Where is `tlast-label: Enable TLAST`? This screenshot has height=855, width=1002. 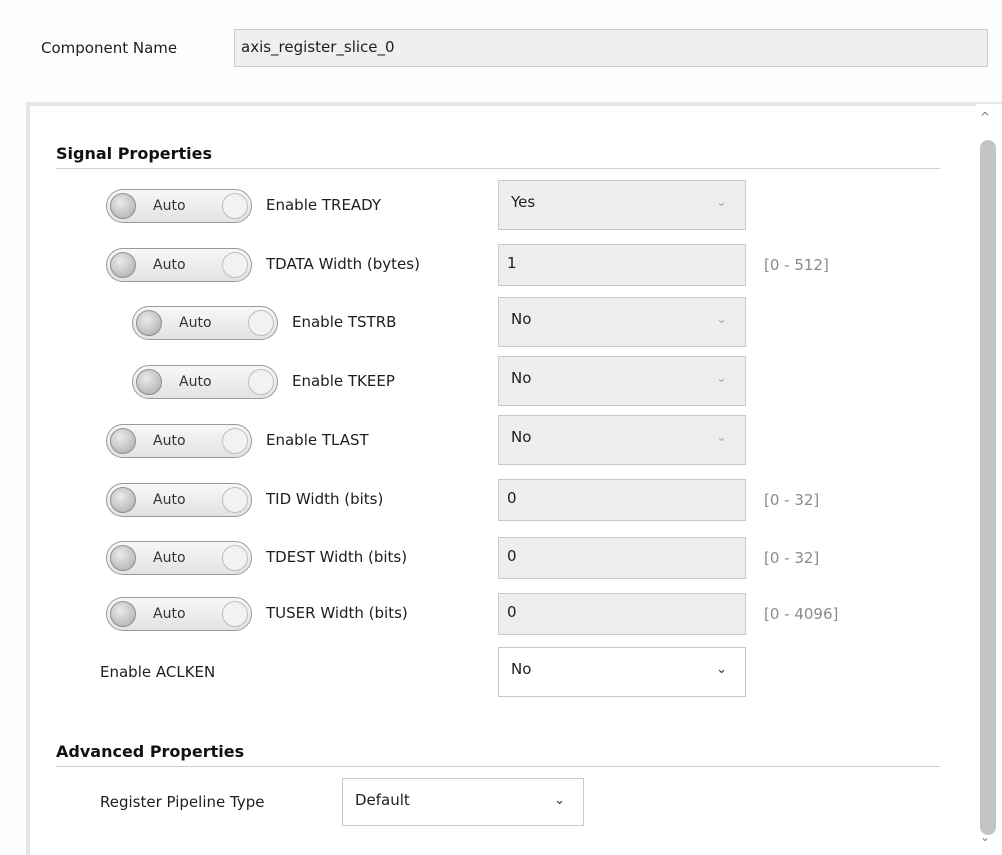 tlast-label: Enable TLAST is located at coordinates (317, 440).